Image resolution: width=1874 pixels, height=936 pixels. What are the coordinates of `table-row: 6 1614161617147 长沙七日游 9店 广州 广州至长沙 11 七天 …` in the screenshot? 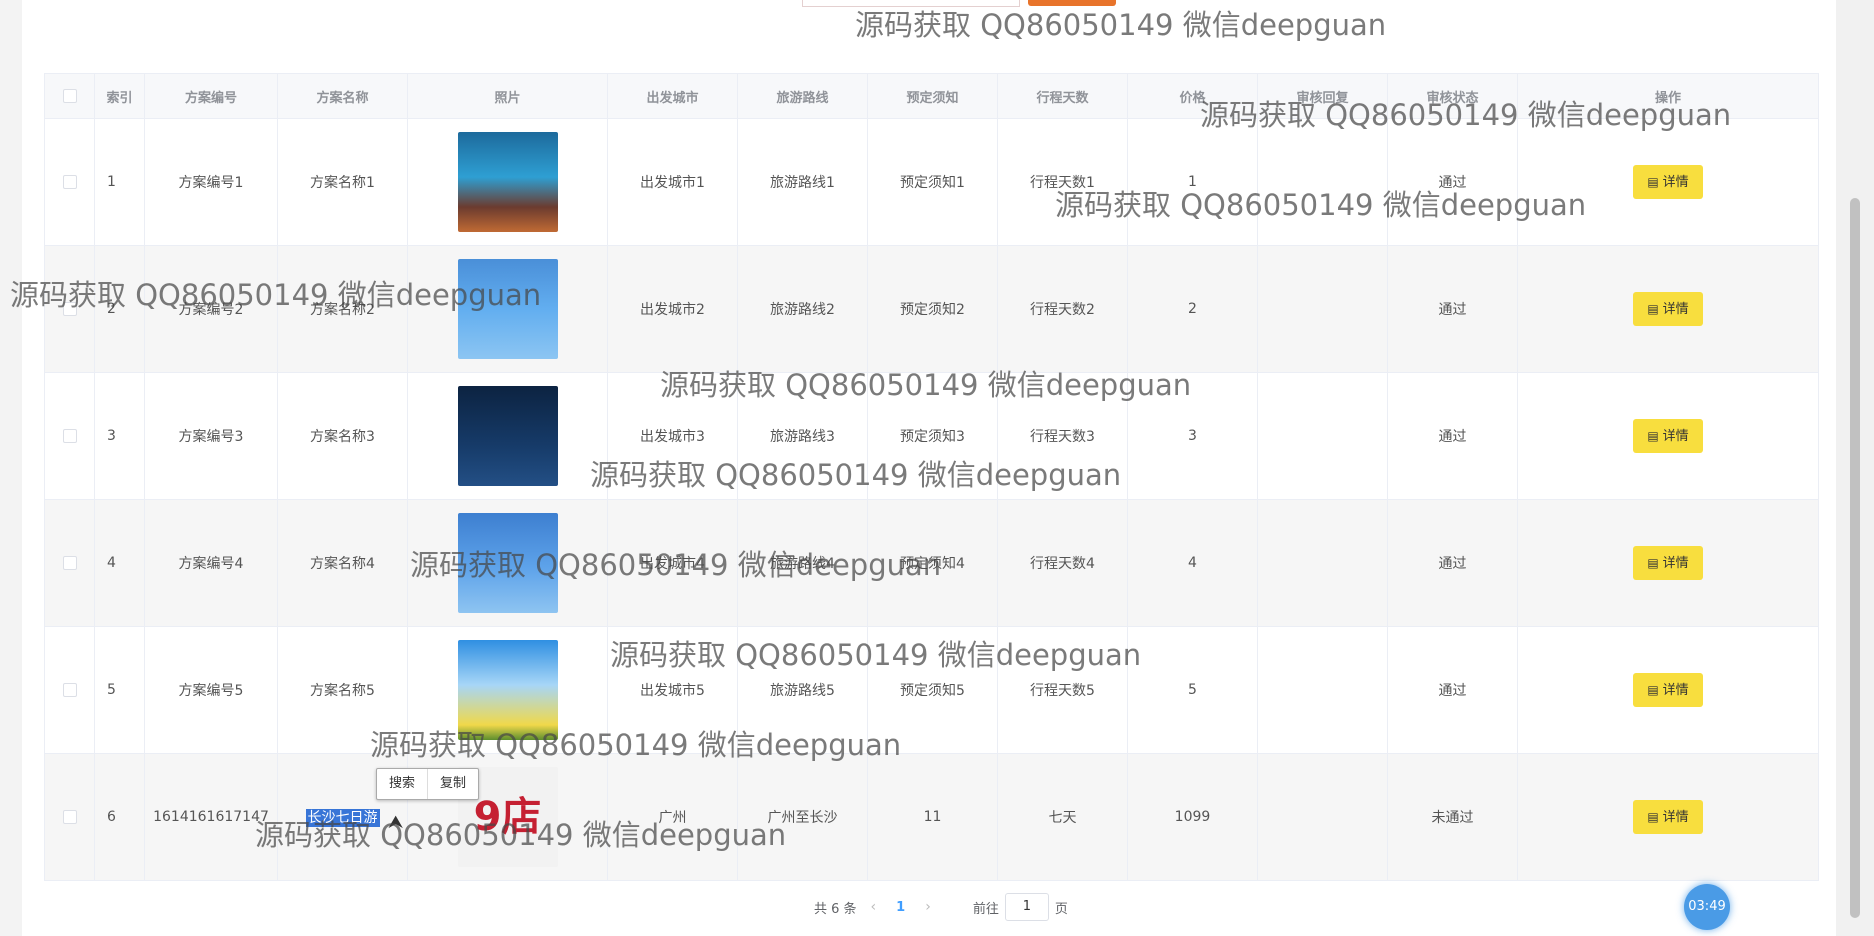 It's located at (931, 817).